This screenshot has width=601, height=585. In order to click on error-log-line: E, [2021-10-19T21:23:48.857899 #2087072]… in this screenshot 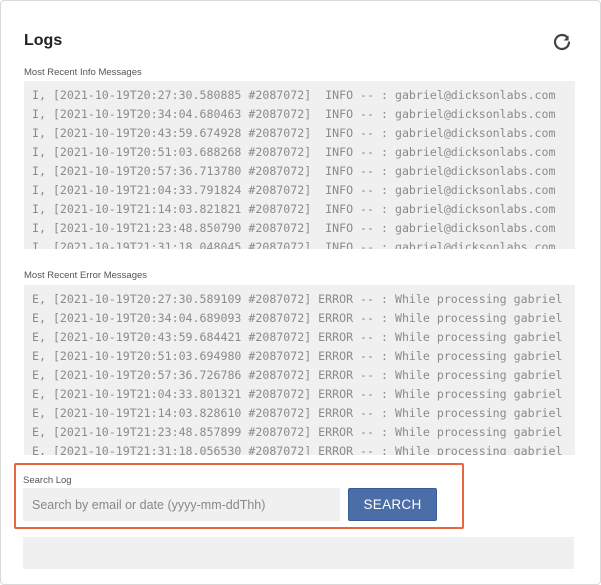, I will do `click(297, 432)`.